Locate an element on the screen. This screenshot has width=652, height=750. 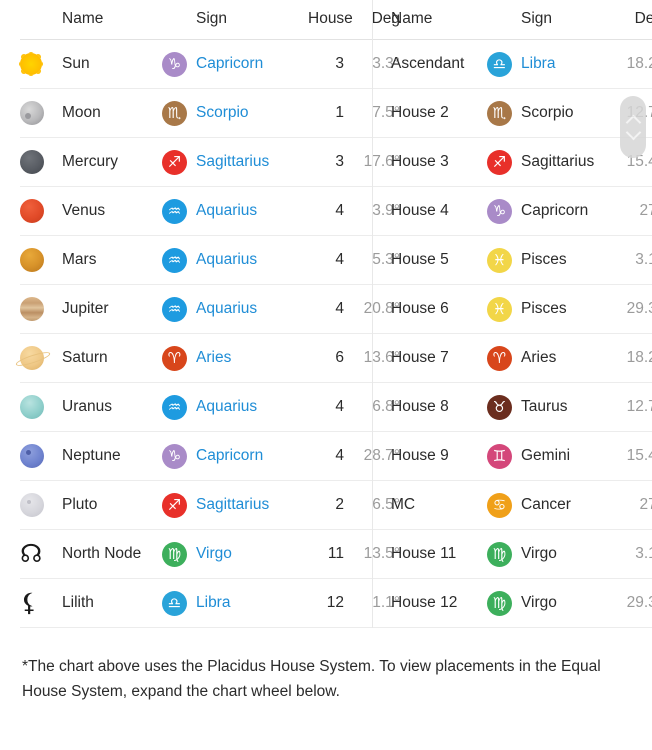
sign-icon-cell: ♏ is located at coordinates (504, 113).